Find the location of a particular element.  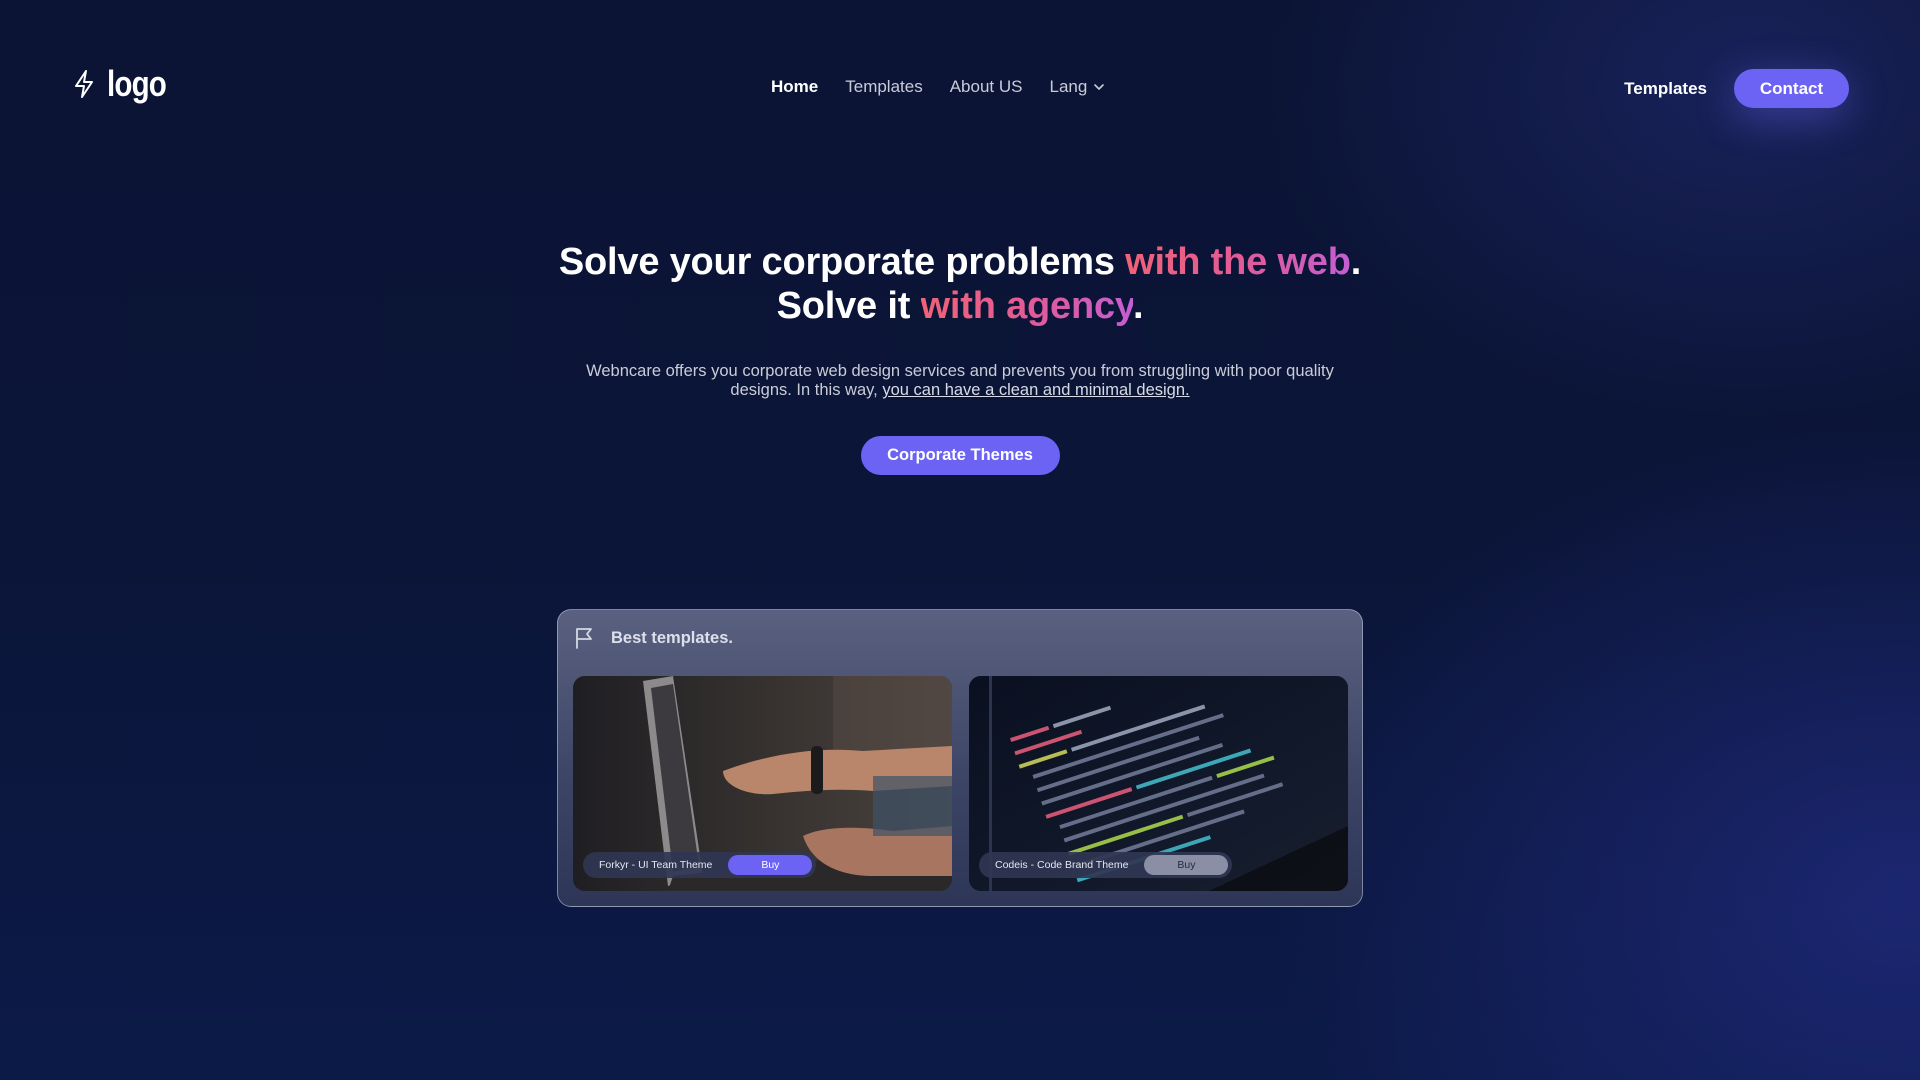

hero-description-link: you can have a clean and minimal design. is located at coordinates (1035, 390).